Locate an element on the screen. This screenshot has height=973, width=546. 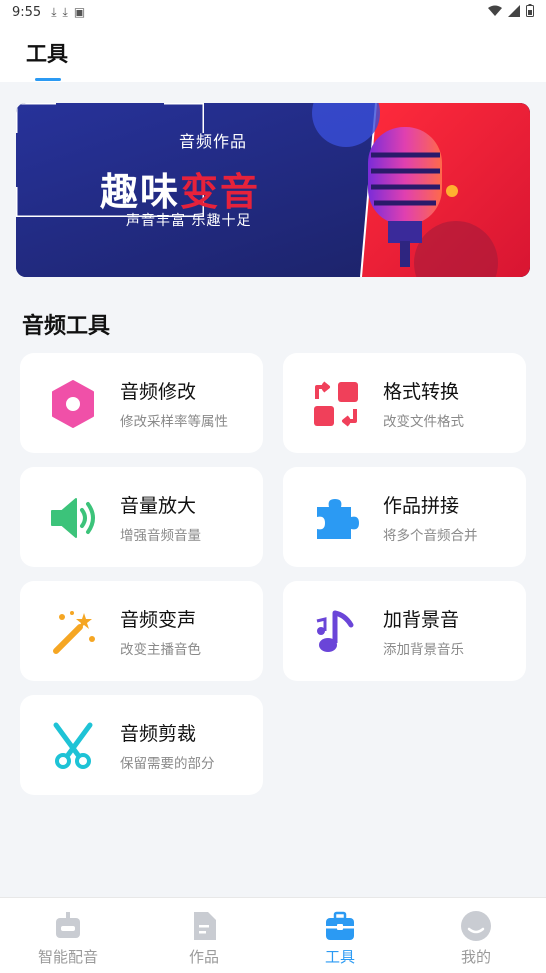
tool-desc: 添加背景音乐 is located at coordinates (423, 650).